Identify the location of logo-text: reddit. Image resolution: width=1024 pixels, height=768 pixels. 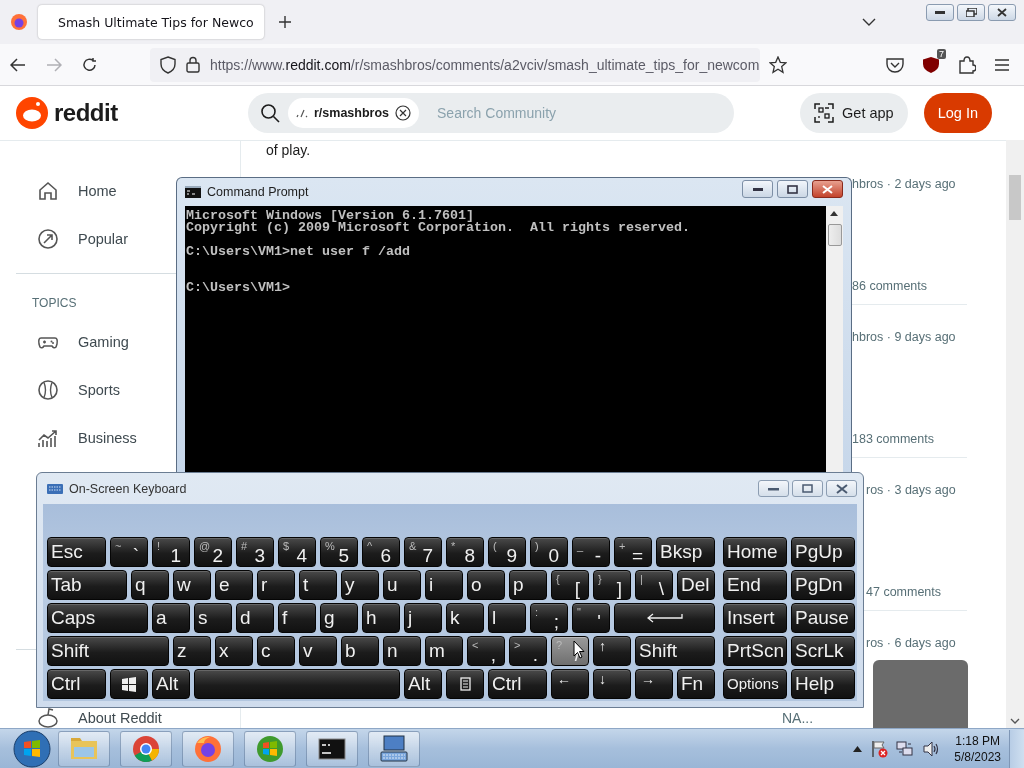
(86, 113).